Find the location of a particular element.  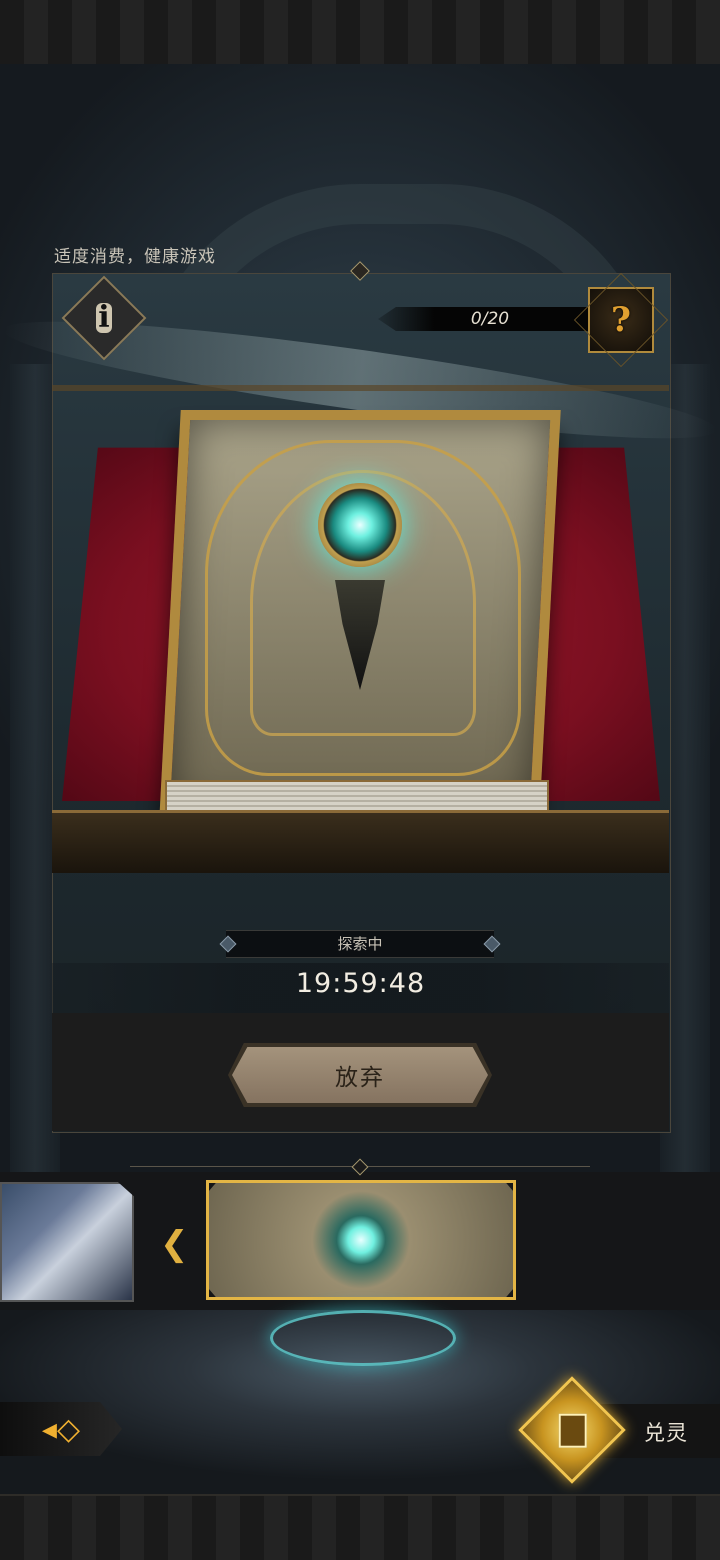

abandon-button: 放弃 is located at coordinates (360, 1075).